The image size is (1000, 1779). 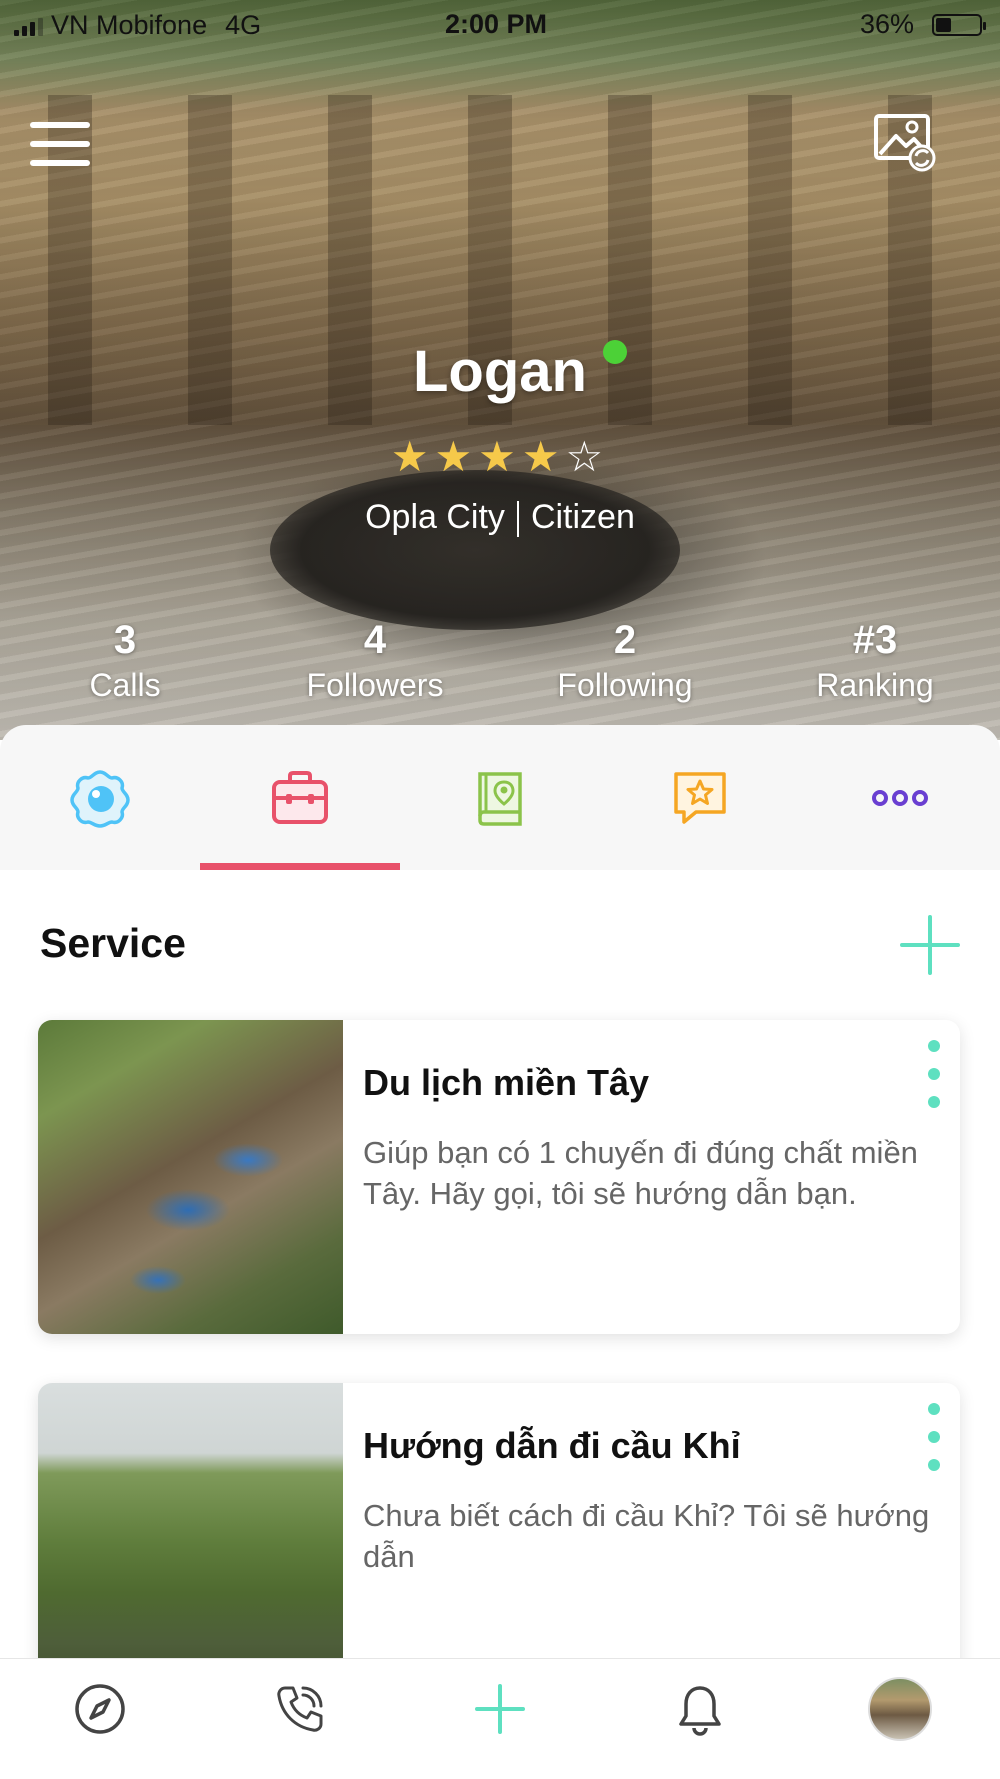 I want to click on stat-label: Ranking, so click(x=875, y=685).